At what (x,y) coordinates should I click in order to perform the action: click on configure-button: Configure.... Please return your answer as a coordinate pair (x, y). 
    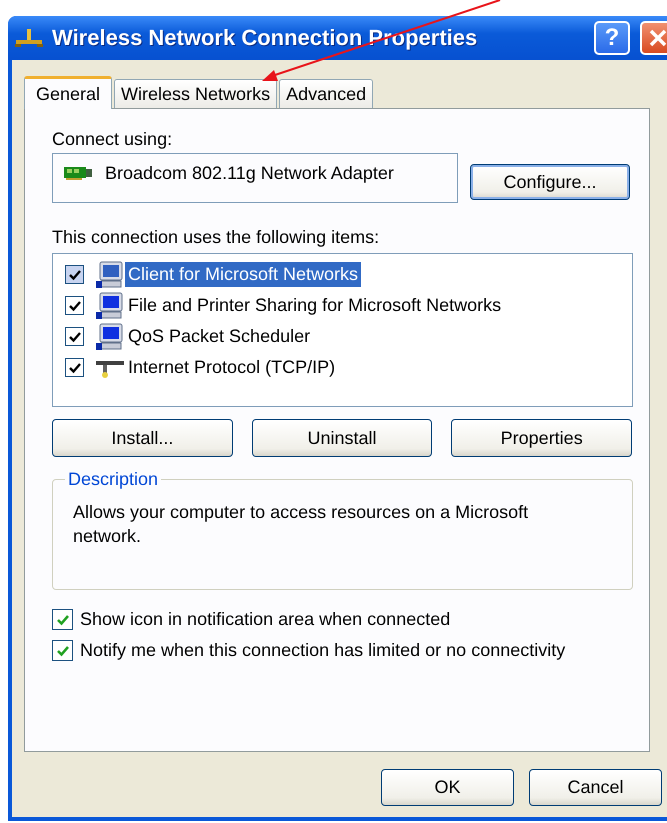
    Looking at the image, I should click on (550, 182).